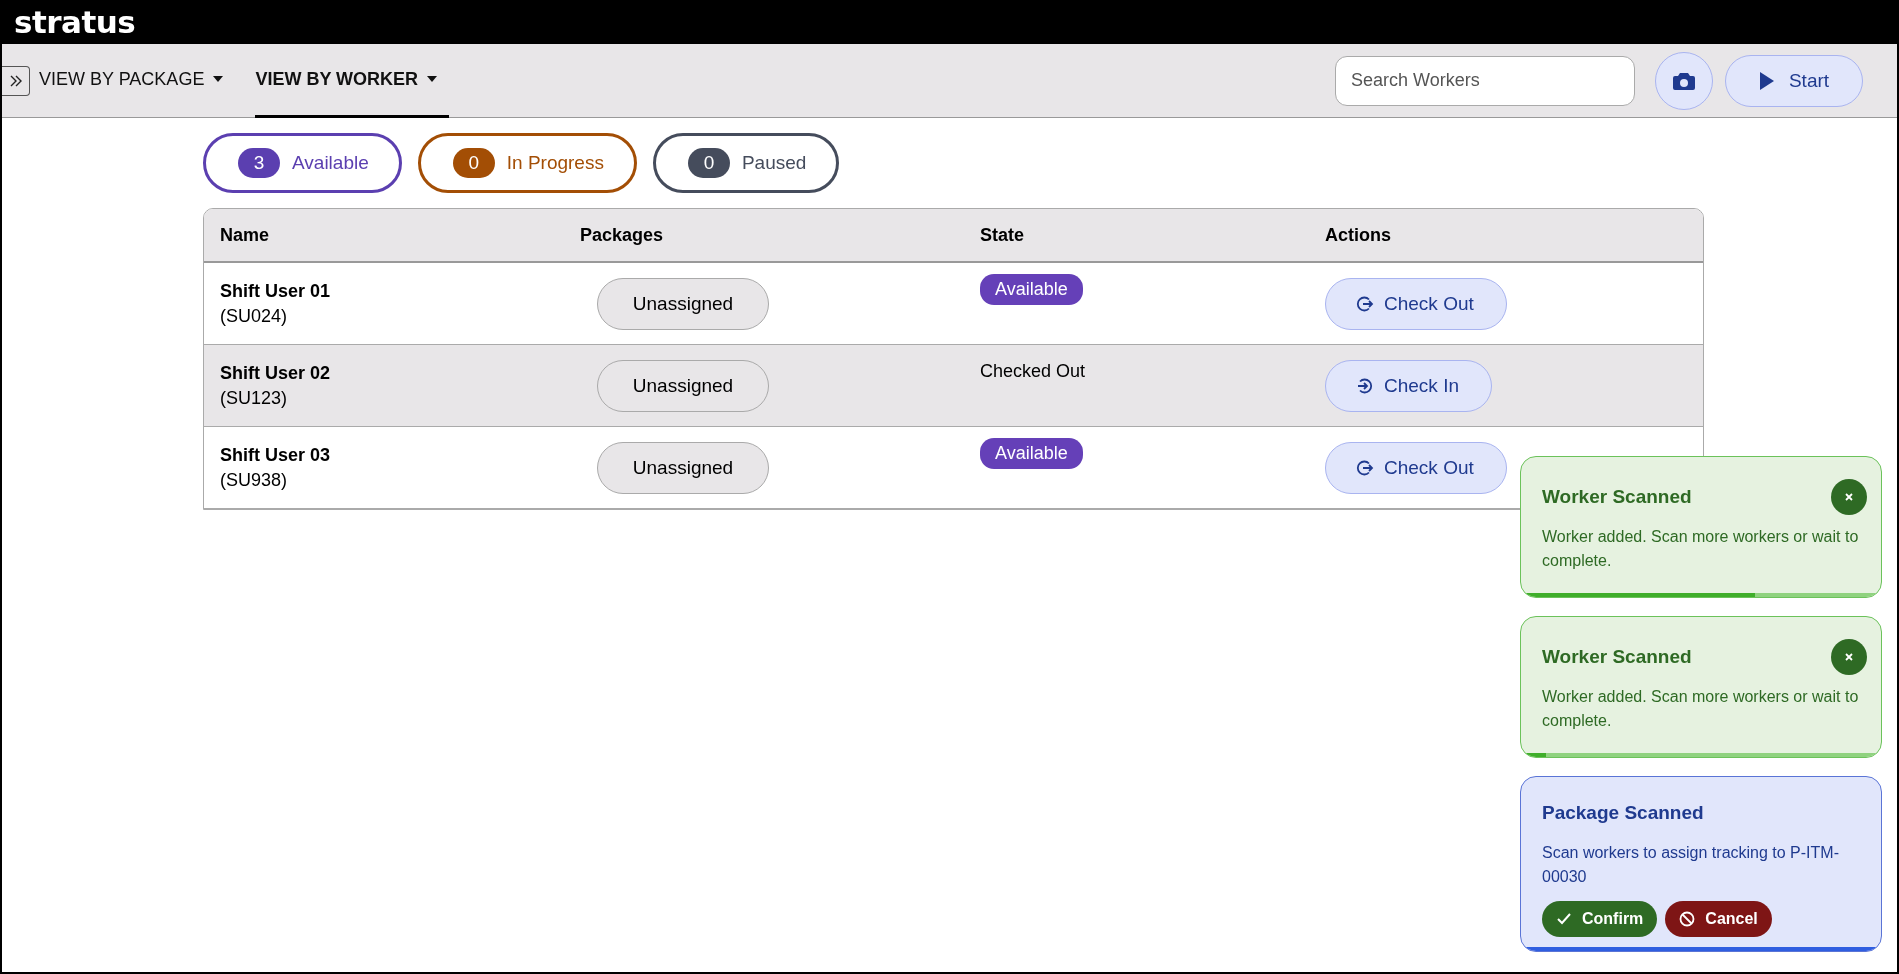 Image resolution: width=1899 pixels, height=974 pixels. What do you see at coordinates (1002, 234) in the screenshot?
I see `column-header: State` at bounding box center [1002, 234].